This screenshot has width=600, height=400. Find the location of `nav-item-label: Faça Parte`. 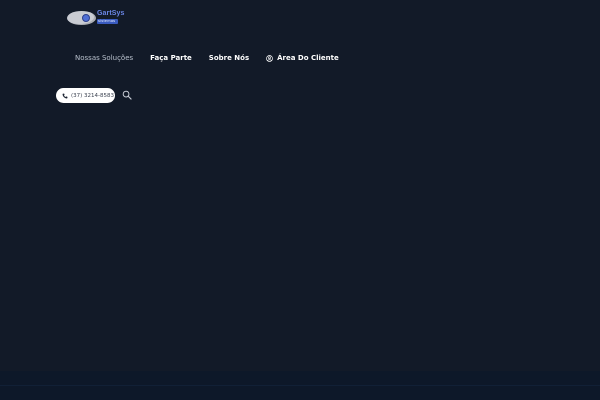

nav-item-label: Faça Parte is located at coordinates (171, 58).